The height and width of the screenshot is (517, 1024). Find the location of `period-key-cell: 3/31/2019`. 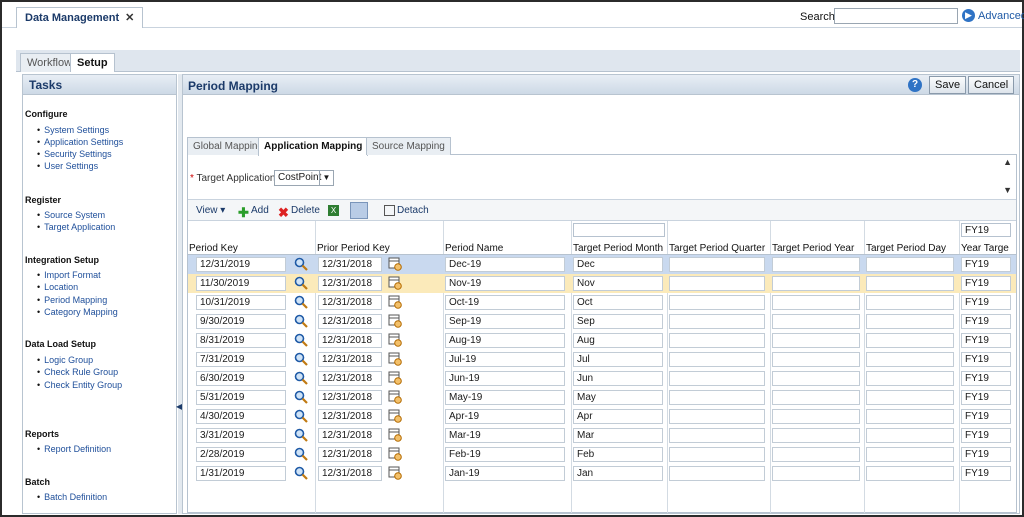

period-key-cell: 3/31/2019 is located at coordinates (241, 435).